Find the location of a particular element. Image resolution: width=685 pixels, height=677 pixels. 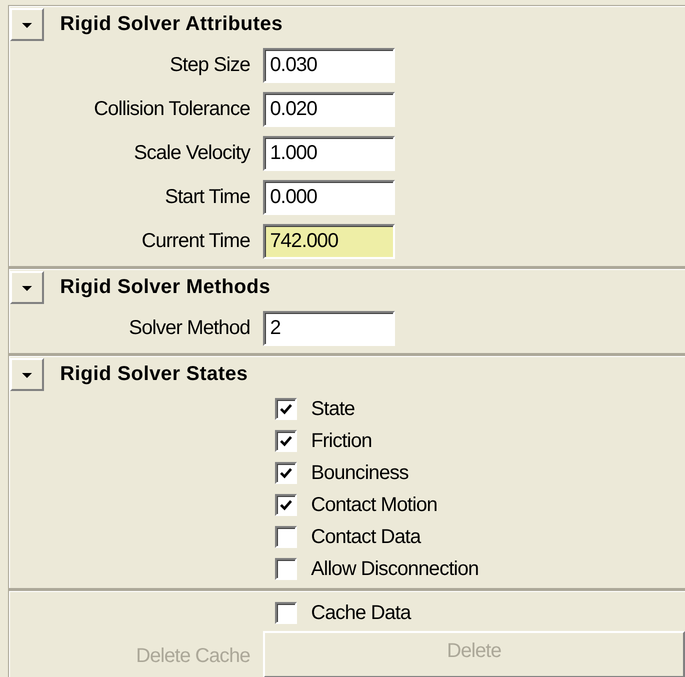

checkbox-label: Friction is located at coordinates (341, 441).